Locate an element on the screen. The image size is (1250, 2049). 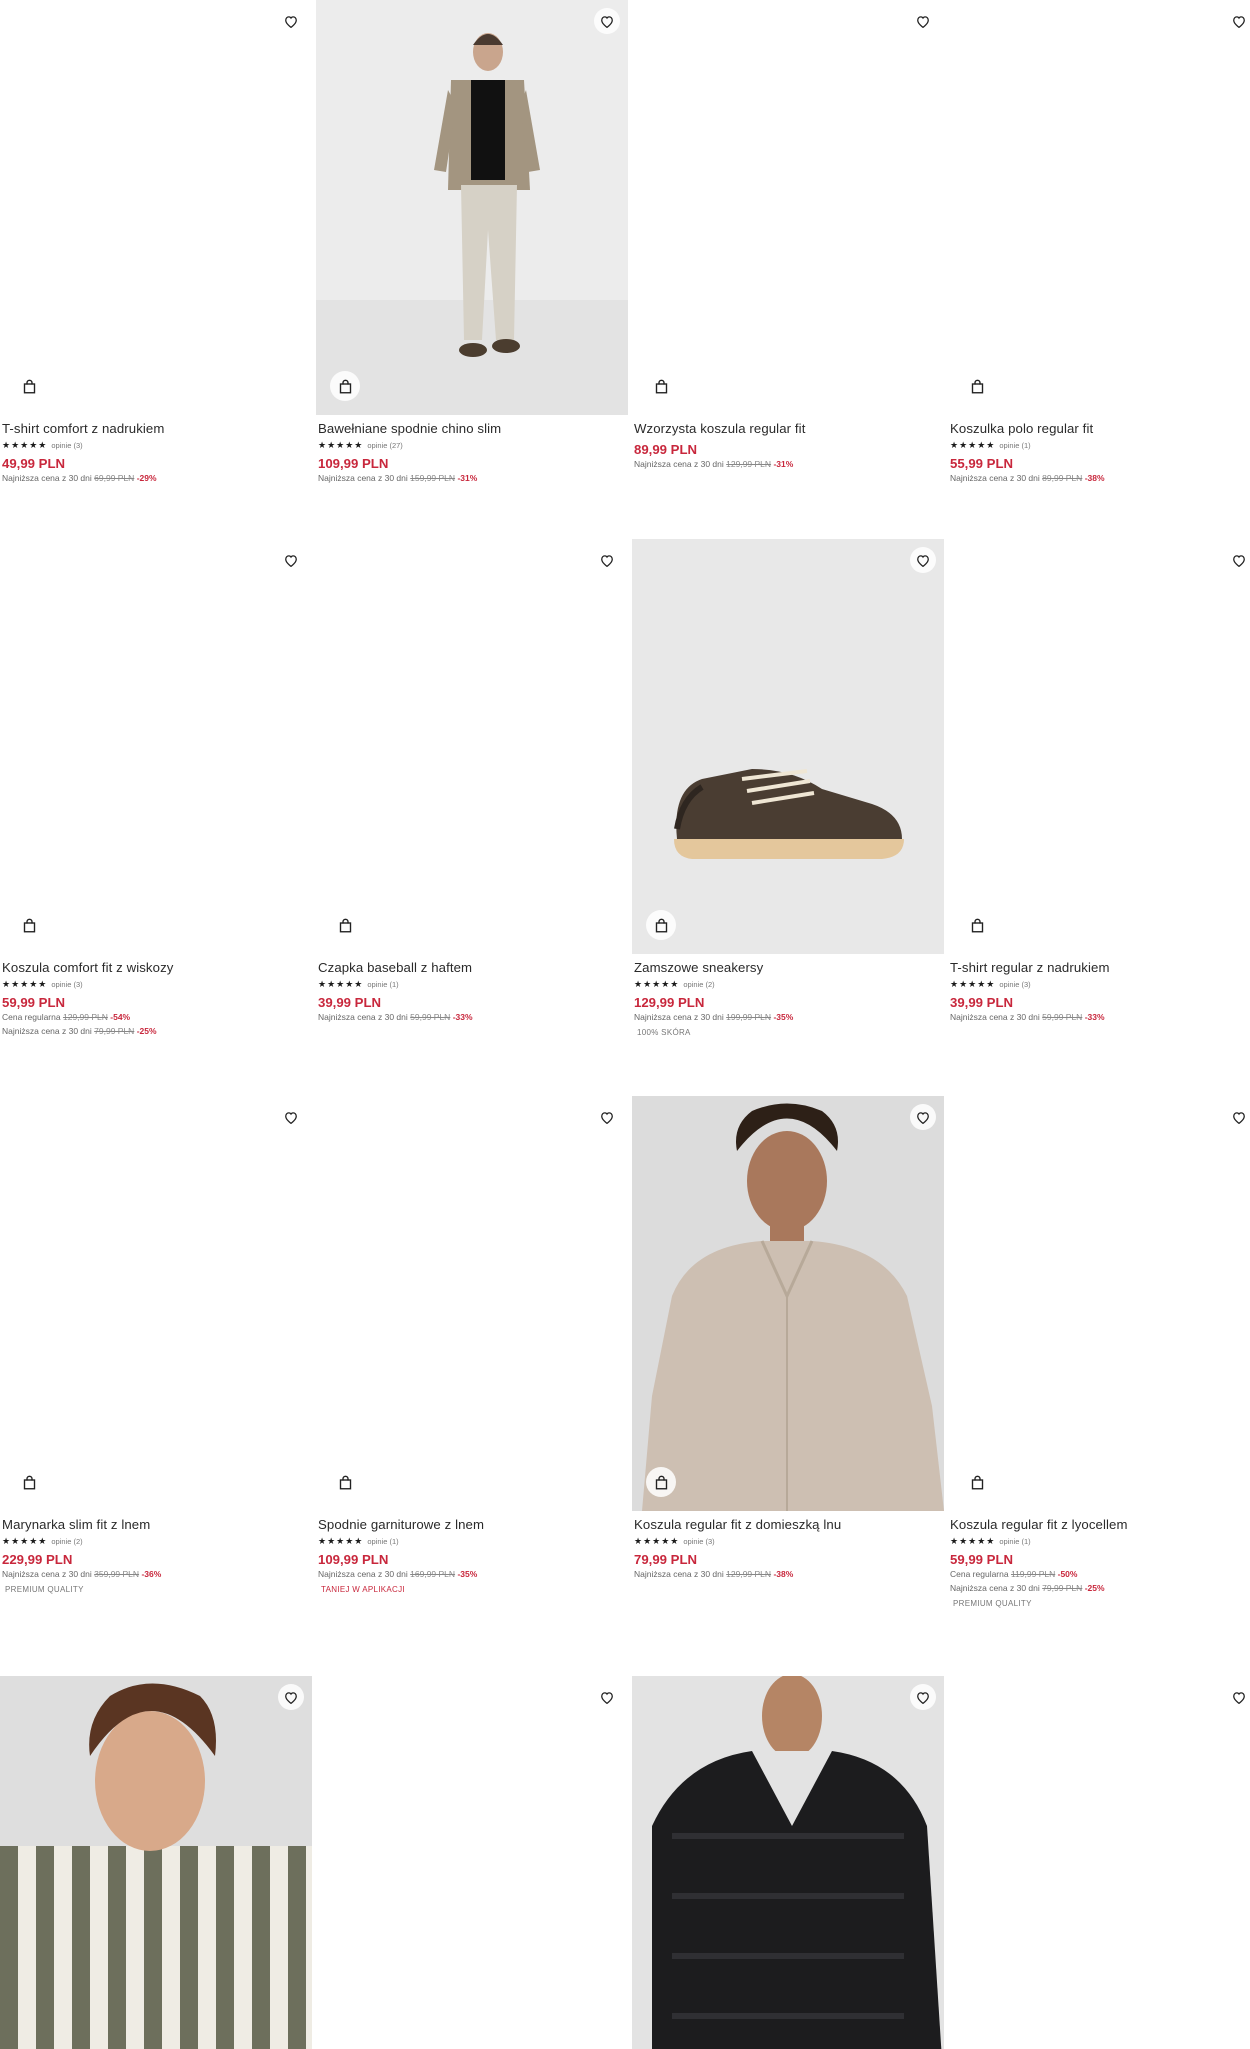
product-name: Koszulka polo regular fit is located at coordinates (1100, 428).